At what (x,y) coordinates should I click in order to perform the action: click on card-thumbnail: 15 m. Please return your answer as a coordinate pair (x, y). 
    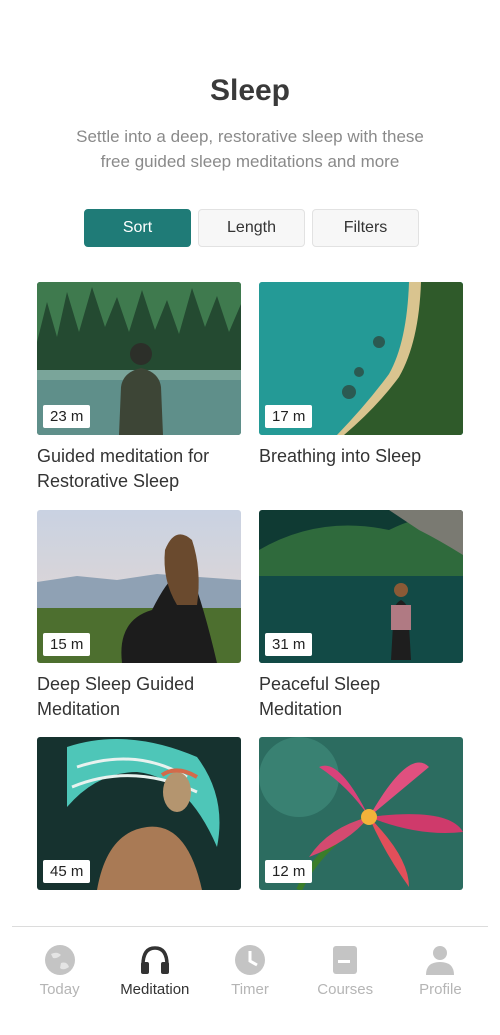
    Looking at the image, I should click on (139, 586).